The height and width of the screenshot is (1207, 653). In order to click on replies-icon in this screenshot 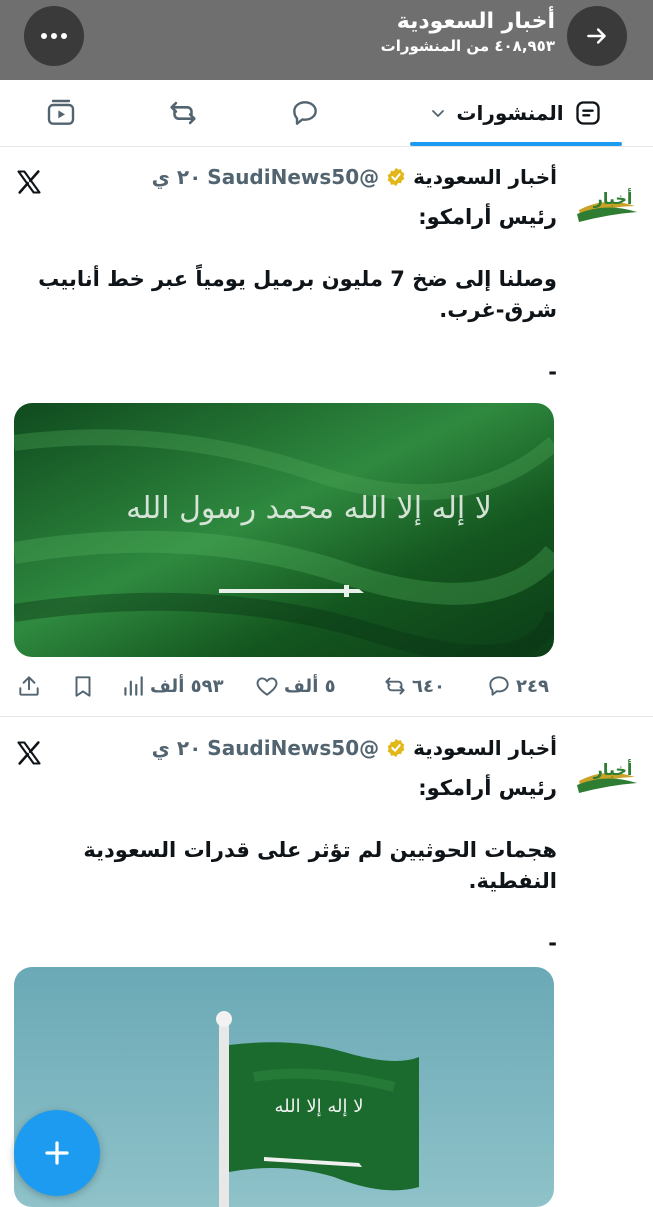, I will do `click(305, 113)`.